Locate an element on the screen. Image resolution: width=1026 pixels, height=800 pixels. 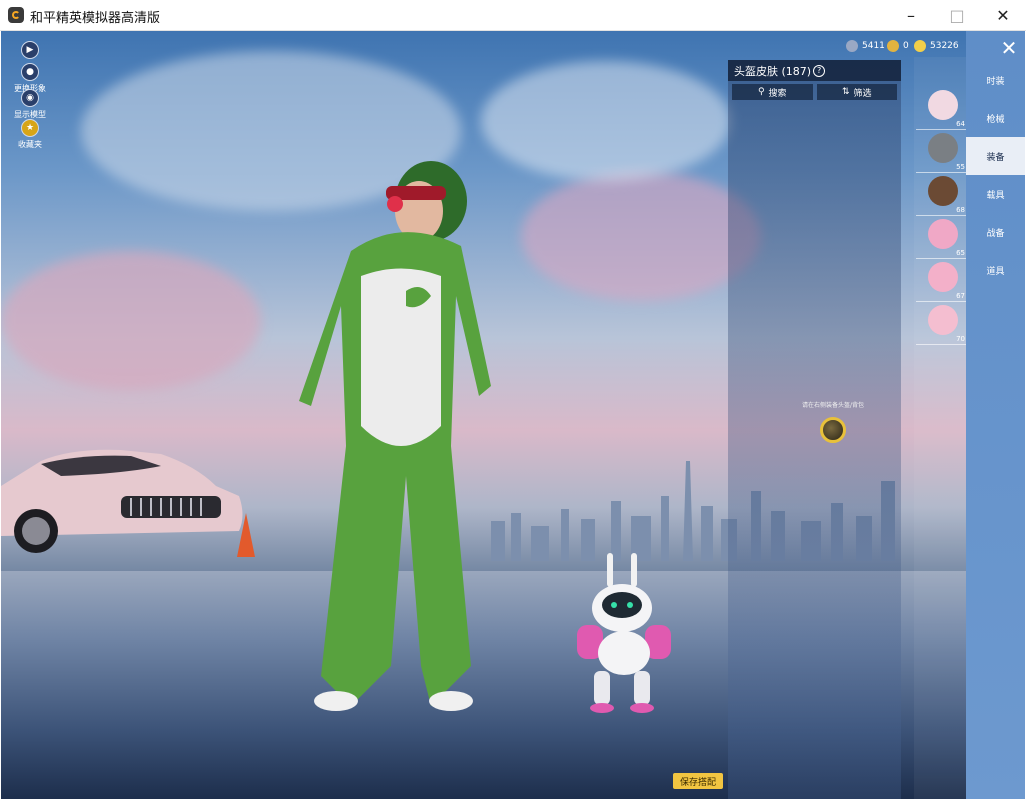
item-pink-pig-helmet: 70 is located at coordinates (941, 323).